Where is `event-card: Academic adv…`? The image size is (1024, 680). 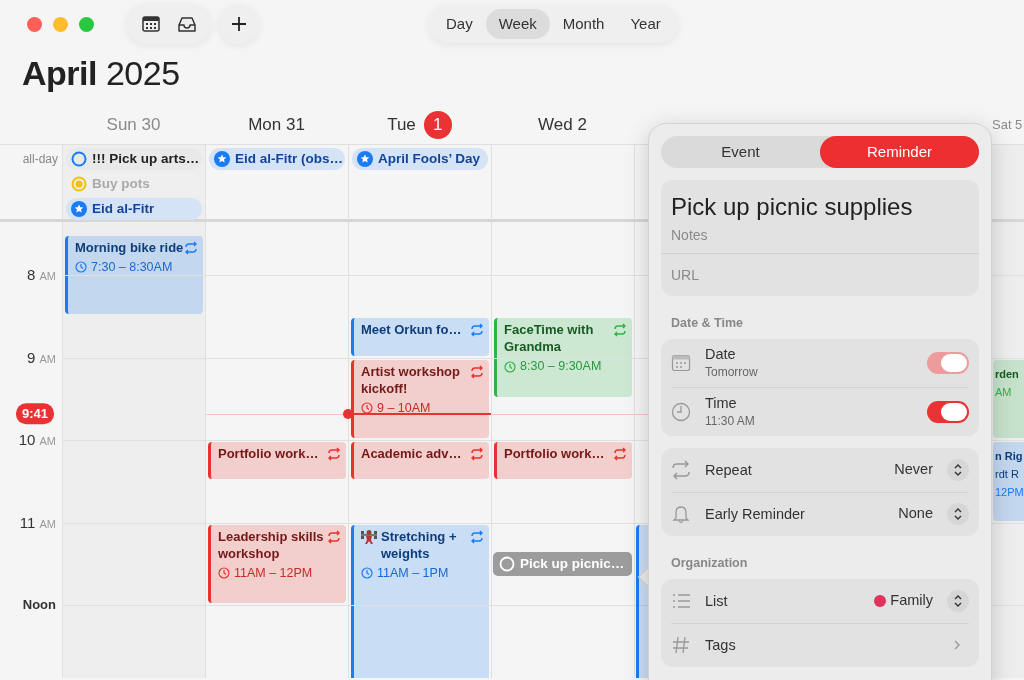 event-card: Academic adv… is located at coordinates (420, 461).